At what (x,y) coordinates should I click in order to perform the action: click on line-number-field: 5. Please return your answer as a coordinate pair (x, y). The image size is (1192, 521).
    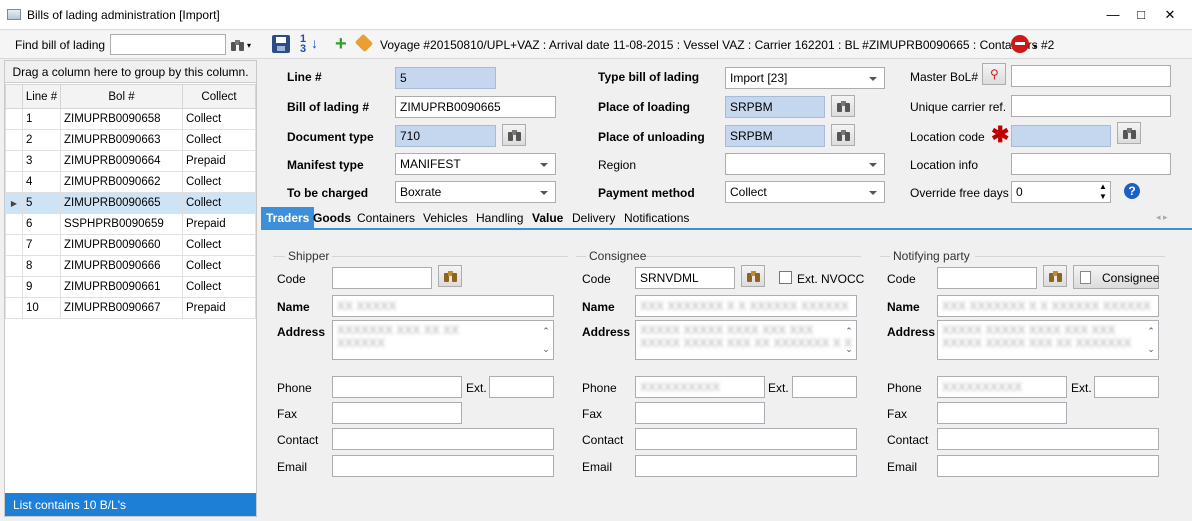
    Looking at the image, I should click on (445, 78).